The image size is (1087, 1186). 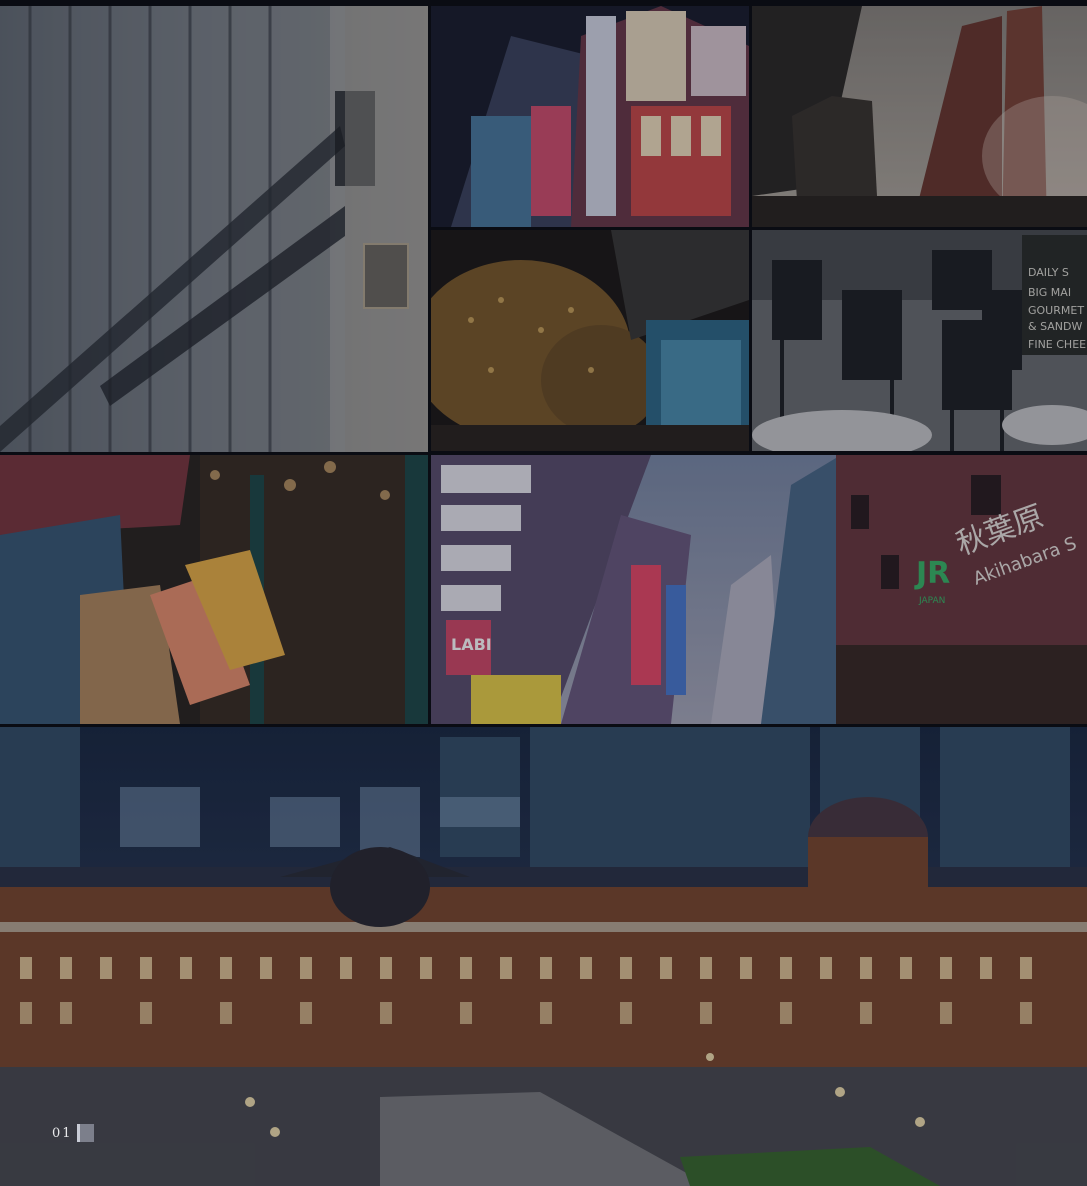 I want to click on photo-akihabara-street-and-station: LABI JR JAPAN 秋葉原 Akihabara S, so click(x=759, y=589).